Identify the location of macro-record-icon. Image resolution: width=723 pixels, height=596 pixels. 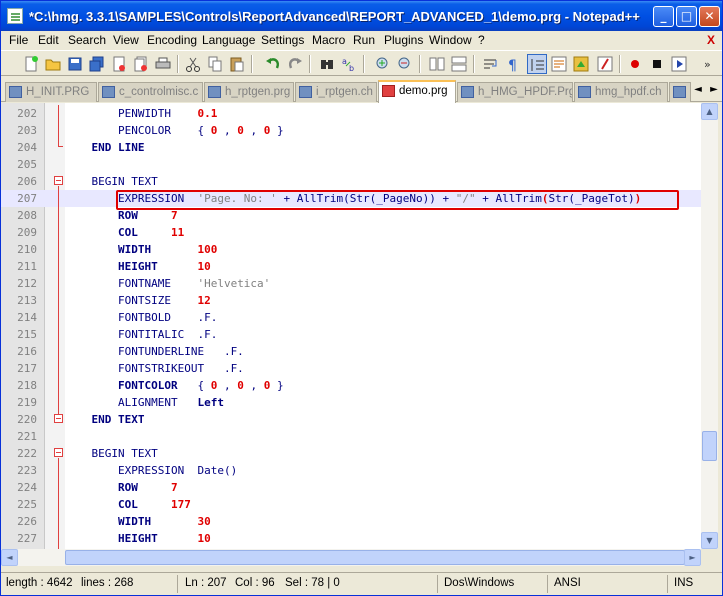
(635, 64).